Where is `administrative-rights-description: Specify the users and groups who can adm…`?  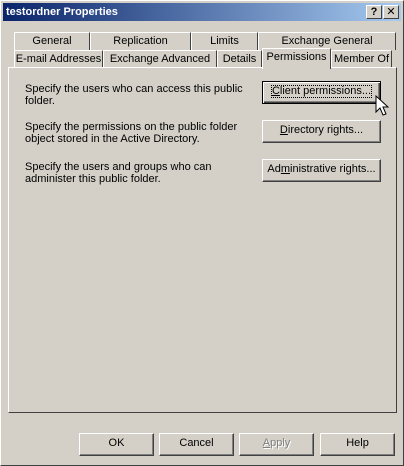 administrative-rights-description: Specify the users and groups who can adm… is located at coordinates (118, 173).